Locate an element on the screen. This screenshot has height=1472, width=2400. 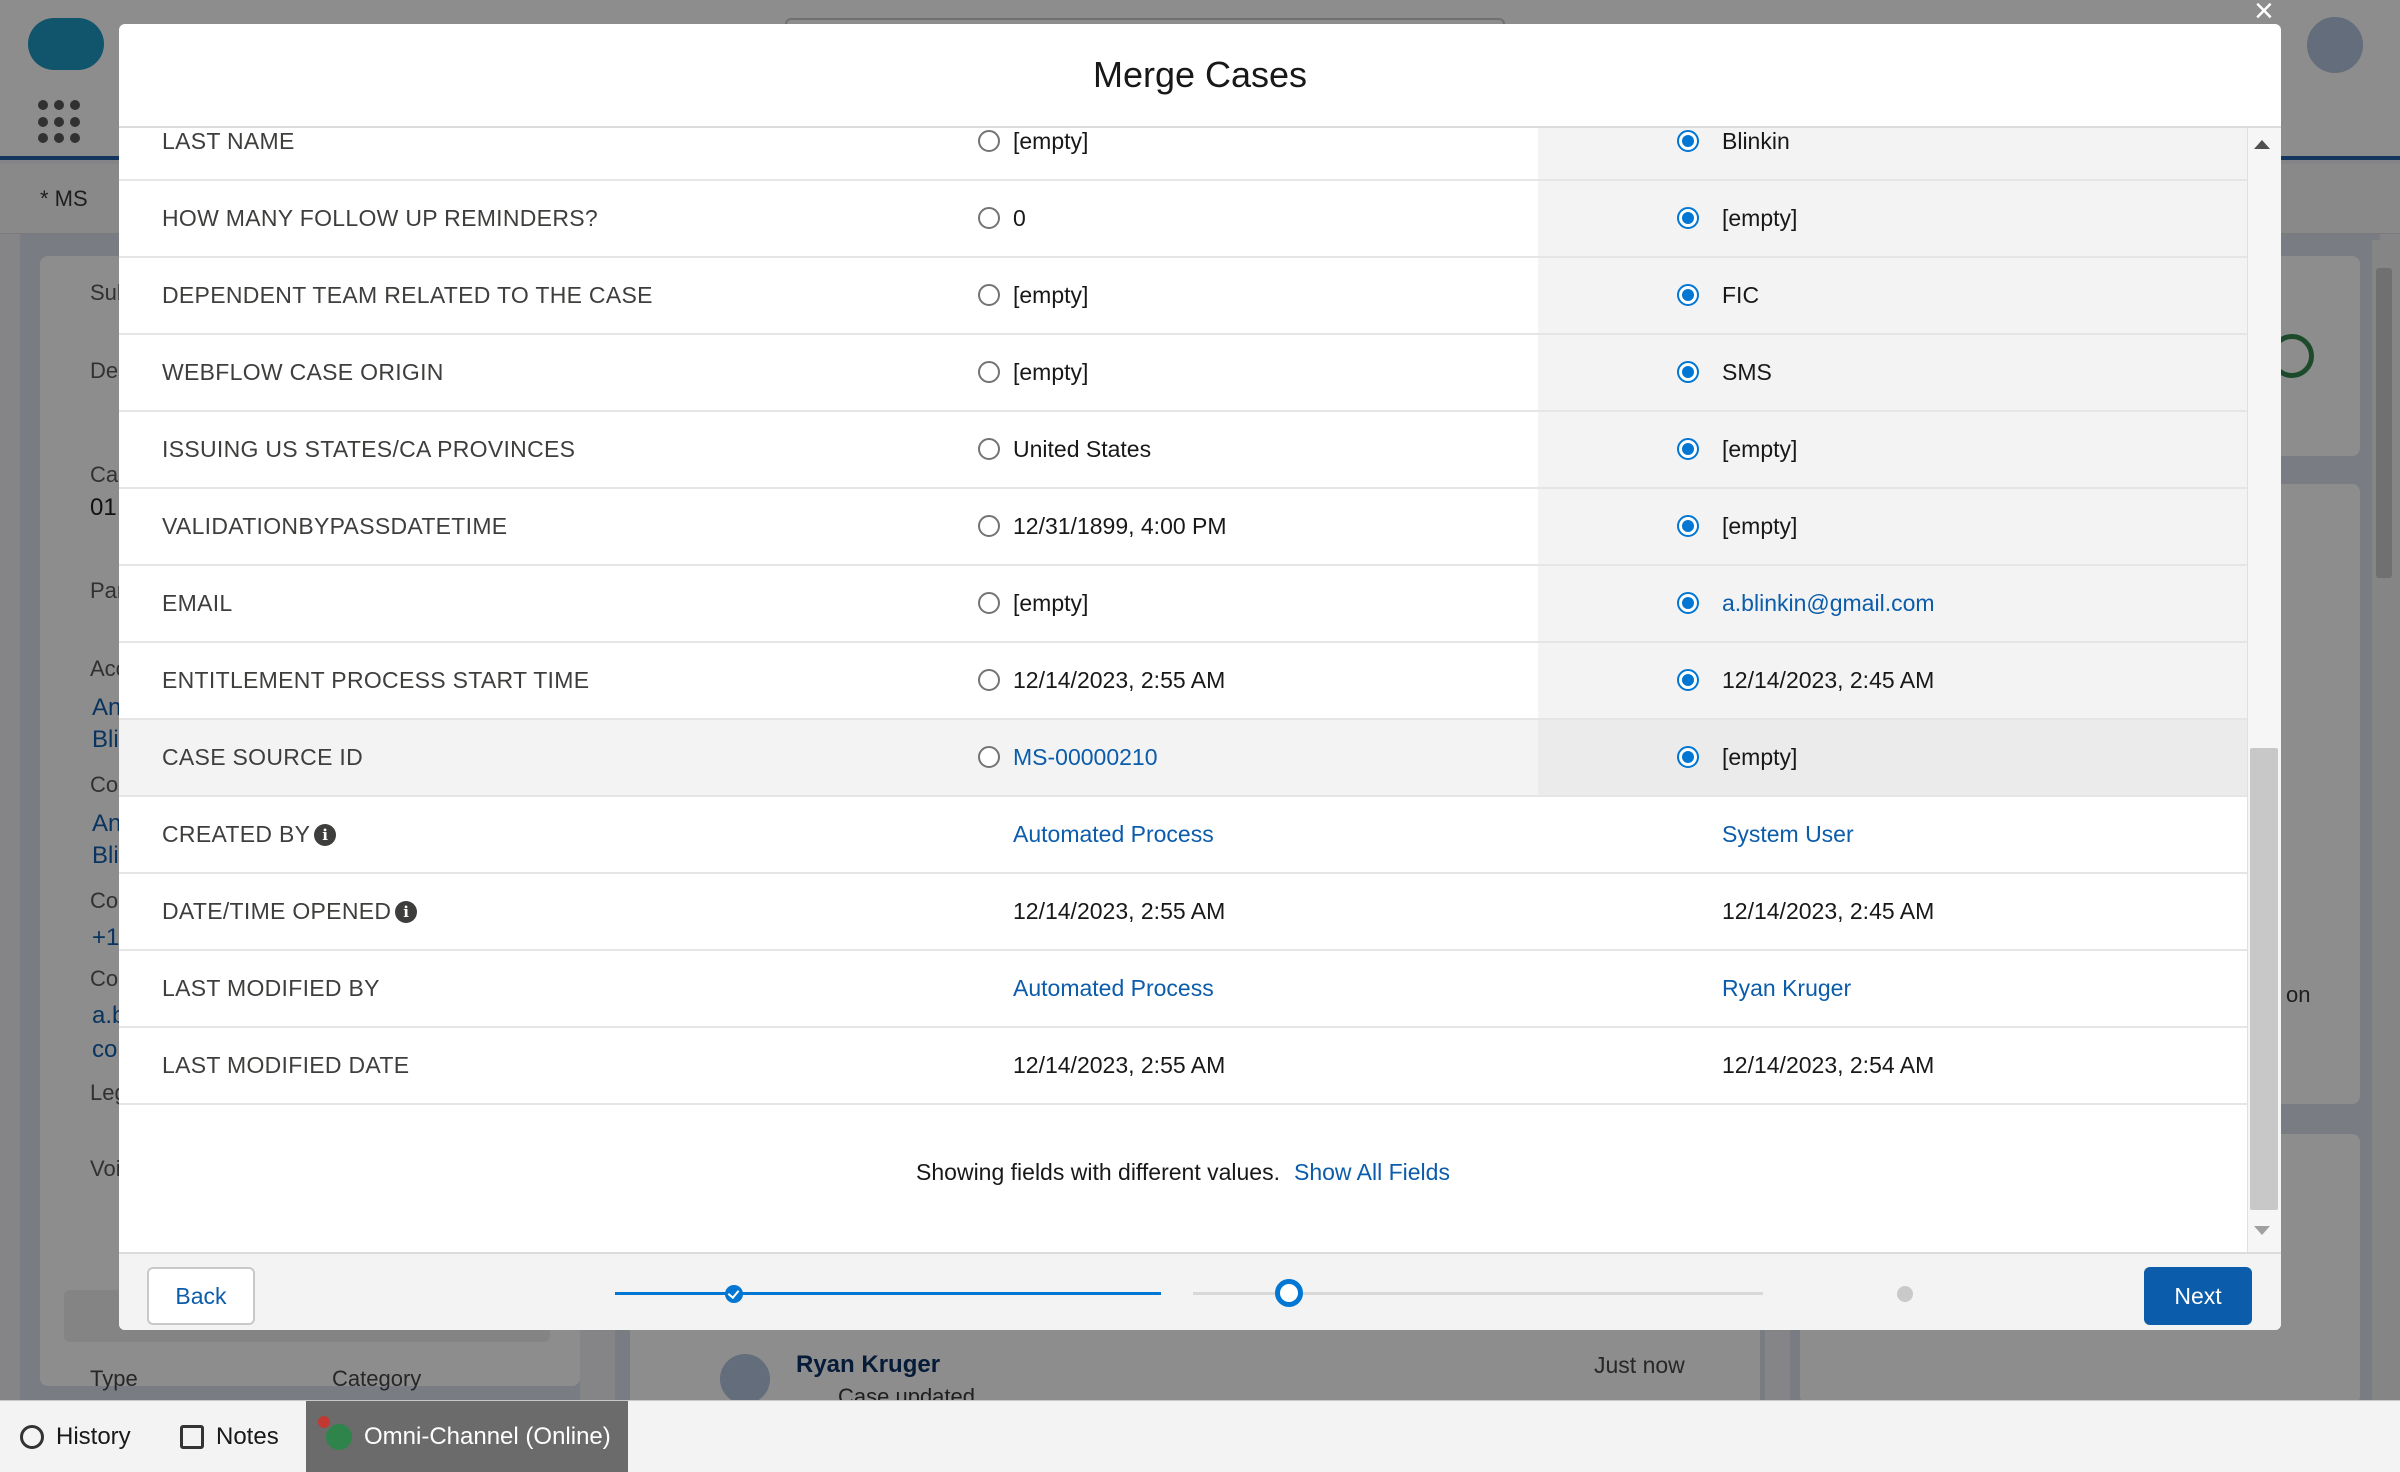
merge-field-row: LAST NAME [empty] Blinkin is located at coordinates (1183, 154).